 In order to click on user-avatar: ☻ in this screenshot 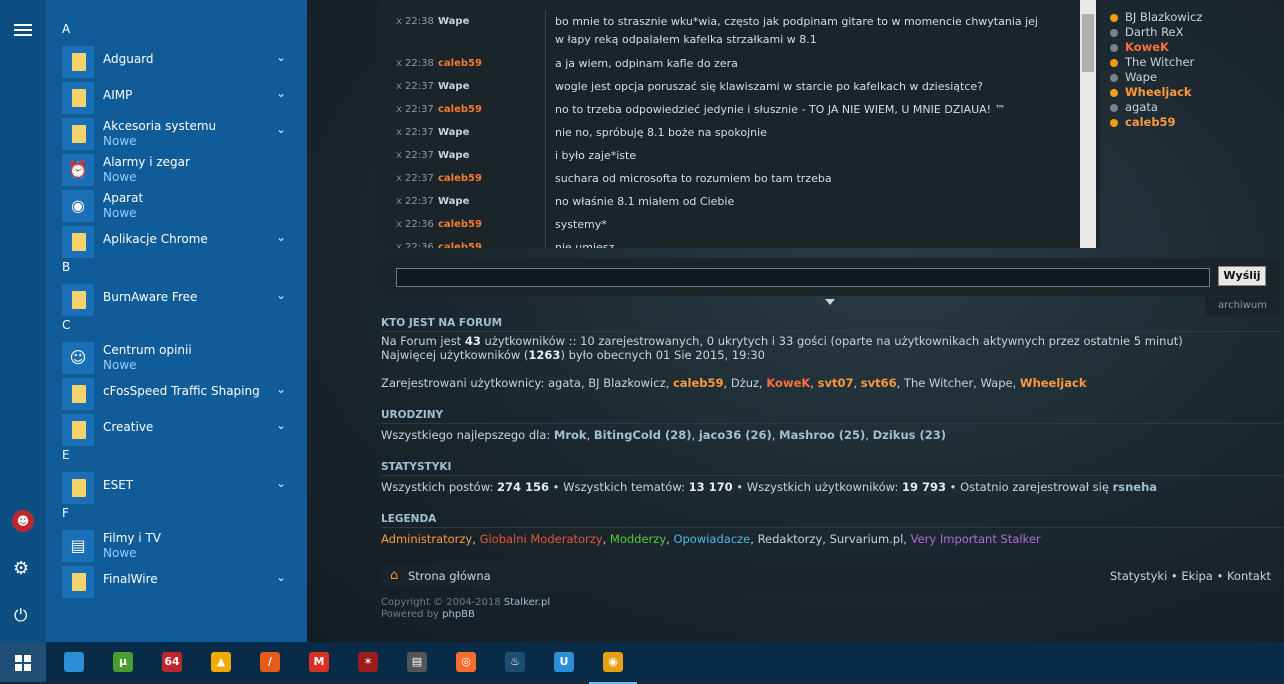, I will do `click(23, 521)`.